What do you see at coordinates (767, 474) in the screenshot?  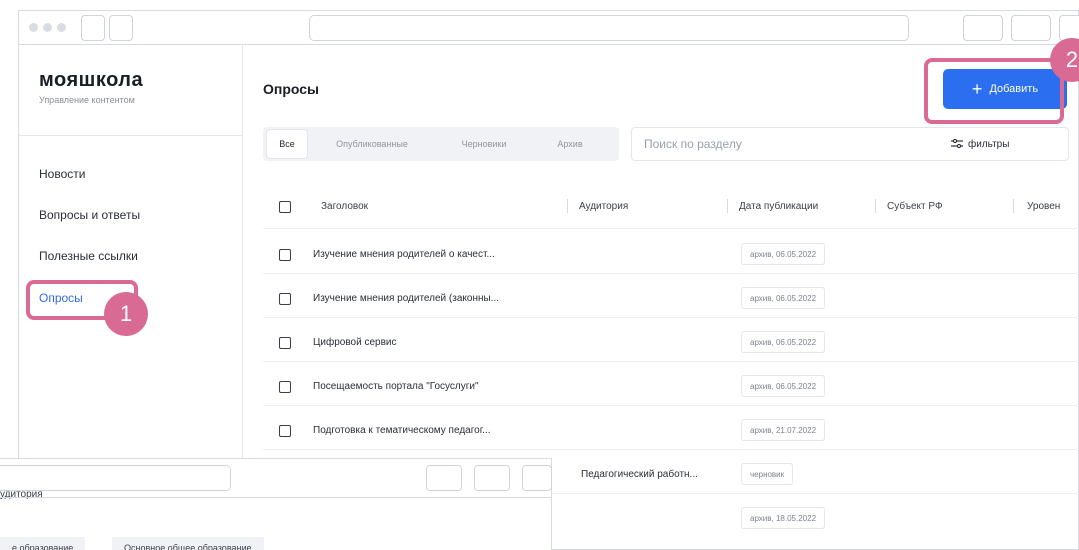 I see `status-badge: черновик` at bounding box center [767, 474].